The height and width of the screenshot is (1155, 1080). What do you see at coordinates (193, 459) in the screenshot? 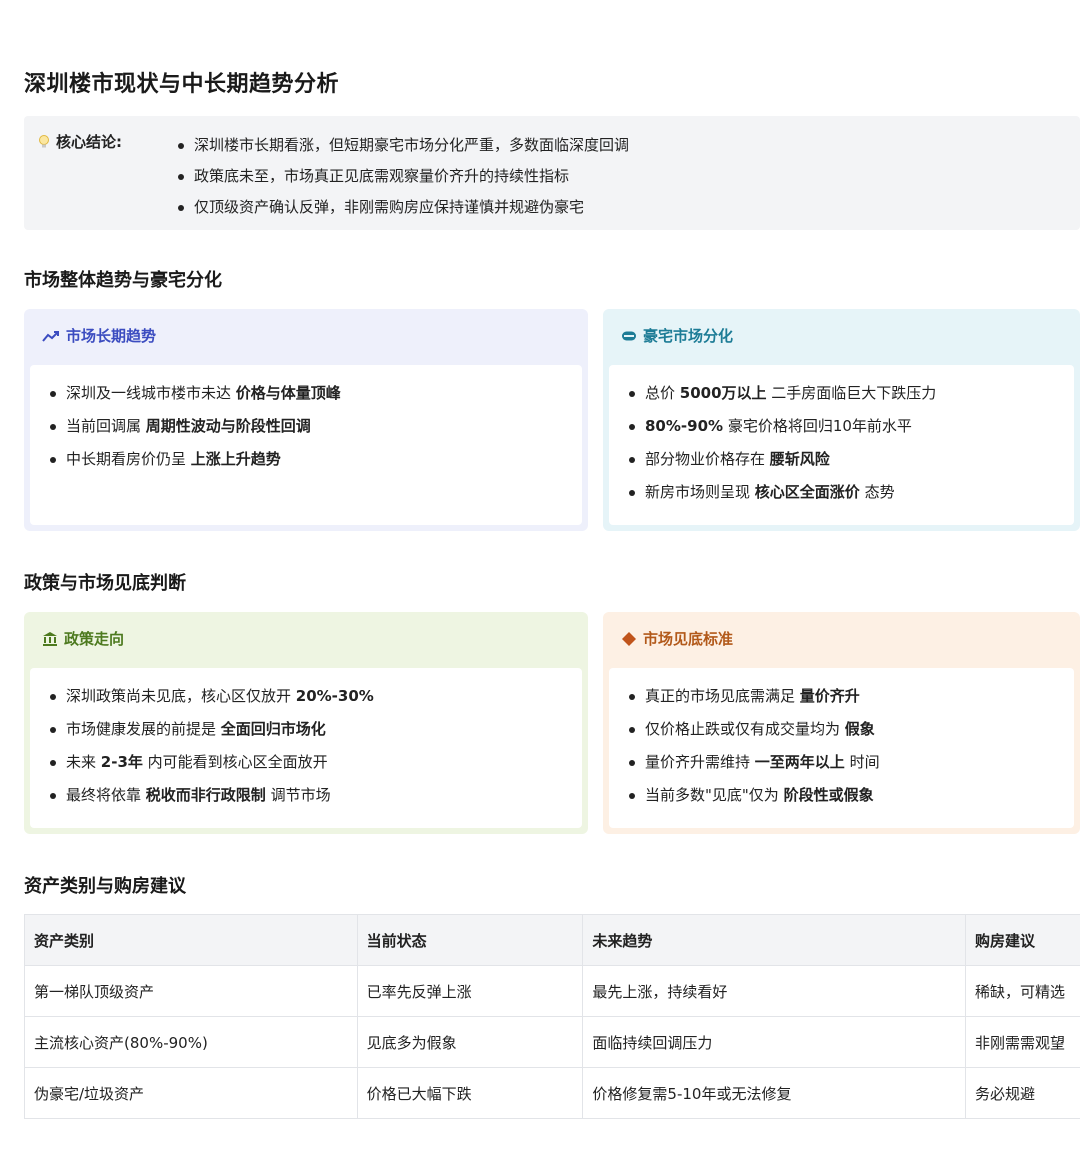
I see `list-item: 中长期看房价仍呈 上涨上升趋势` at bounding box center [193, 459].